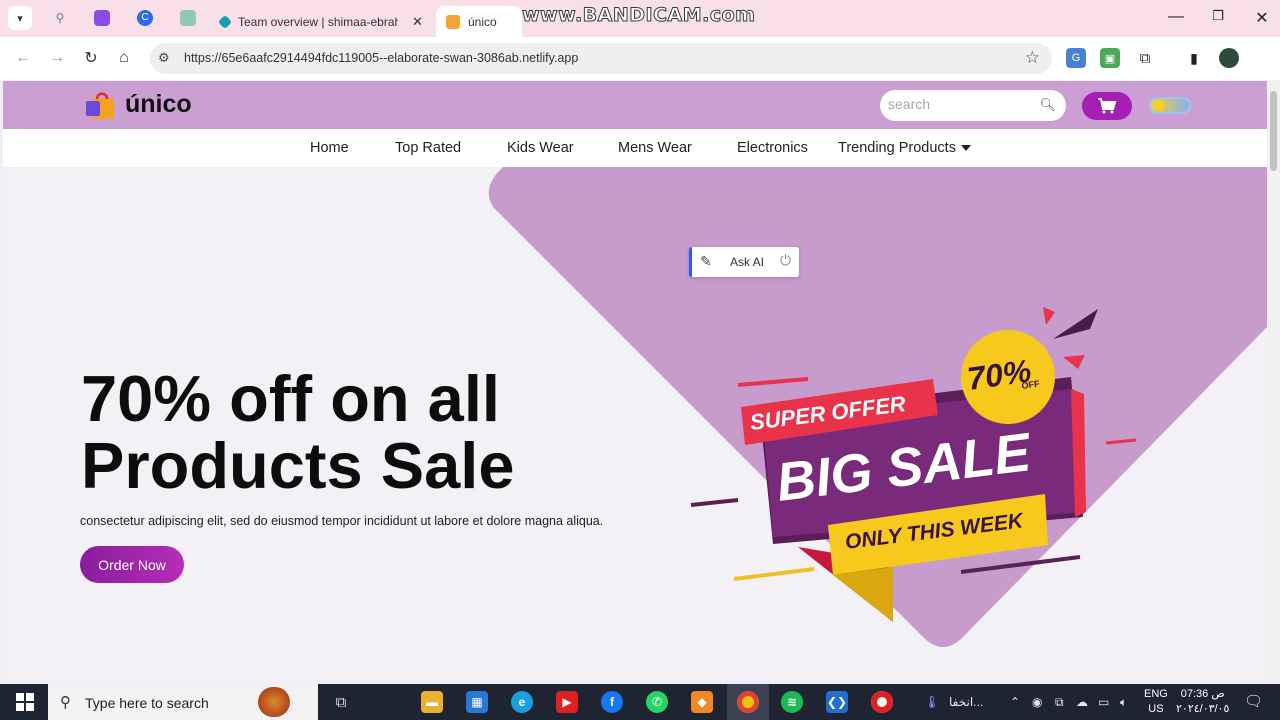 Image resolution: width=1280 pixels, height=720 pixels. What do you see at coordinates (225, 21) in the screenshot?
I see `diamond-favicon-icon` at bounding box center [225, 21].